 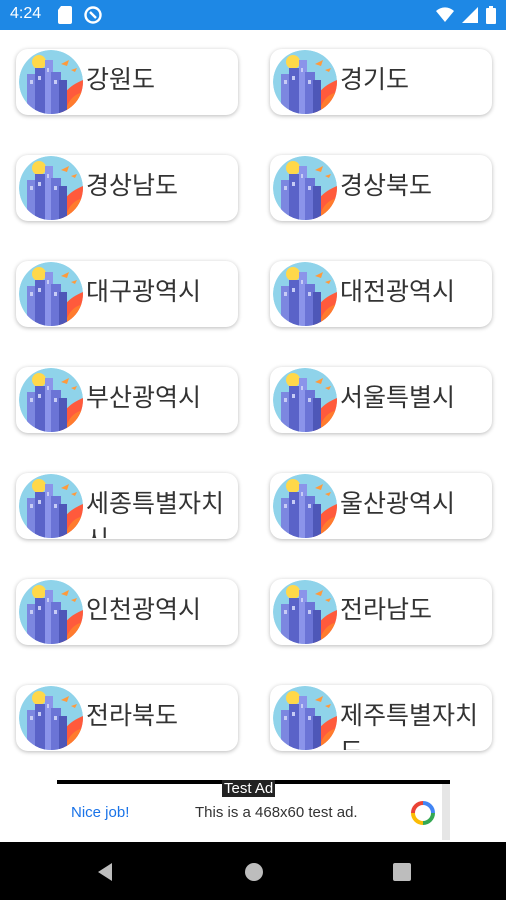 I want to click on region-card: 경기도, so click(x=381, y=82).